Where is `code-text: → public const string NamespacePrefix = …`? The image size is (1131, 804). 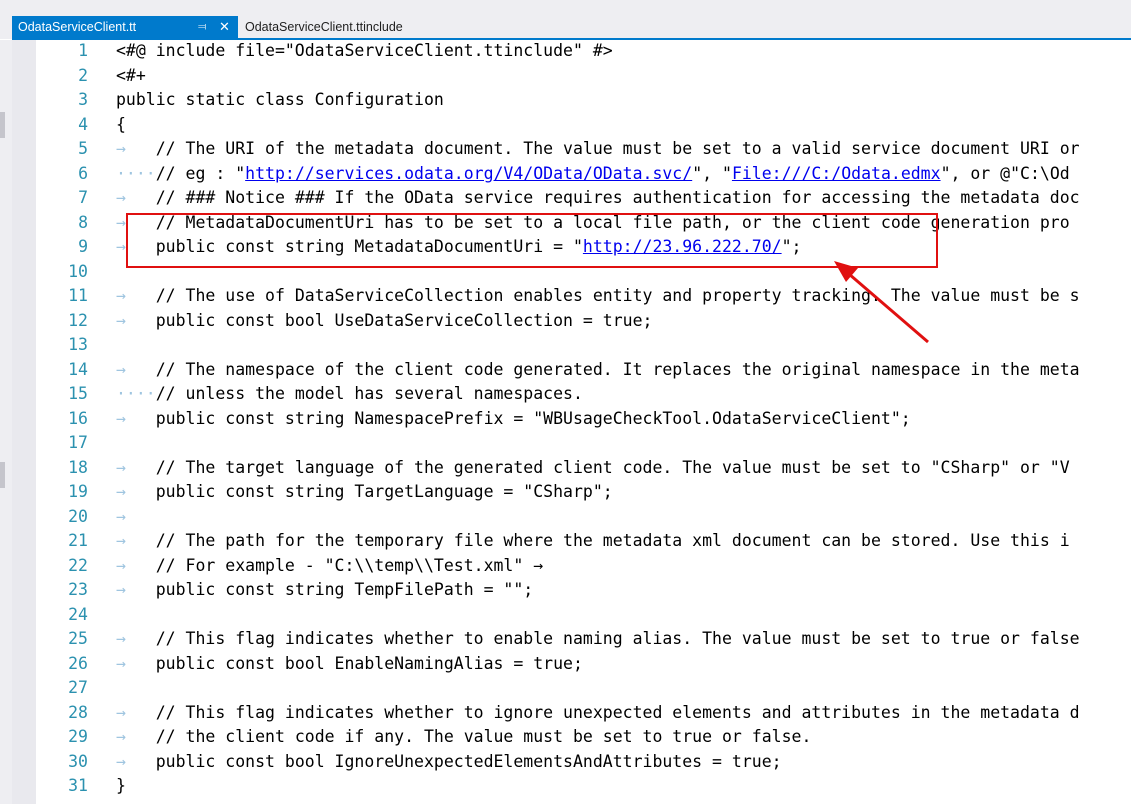 code-text: → public const string NamespacePrefix = … is located at coordinates (513, 419).